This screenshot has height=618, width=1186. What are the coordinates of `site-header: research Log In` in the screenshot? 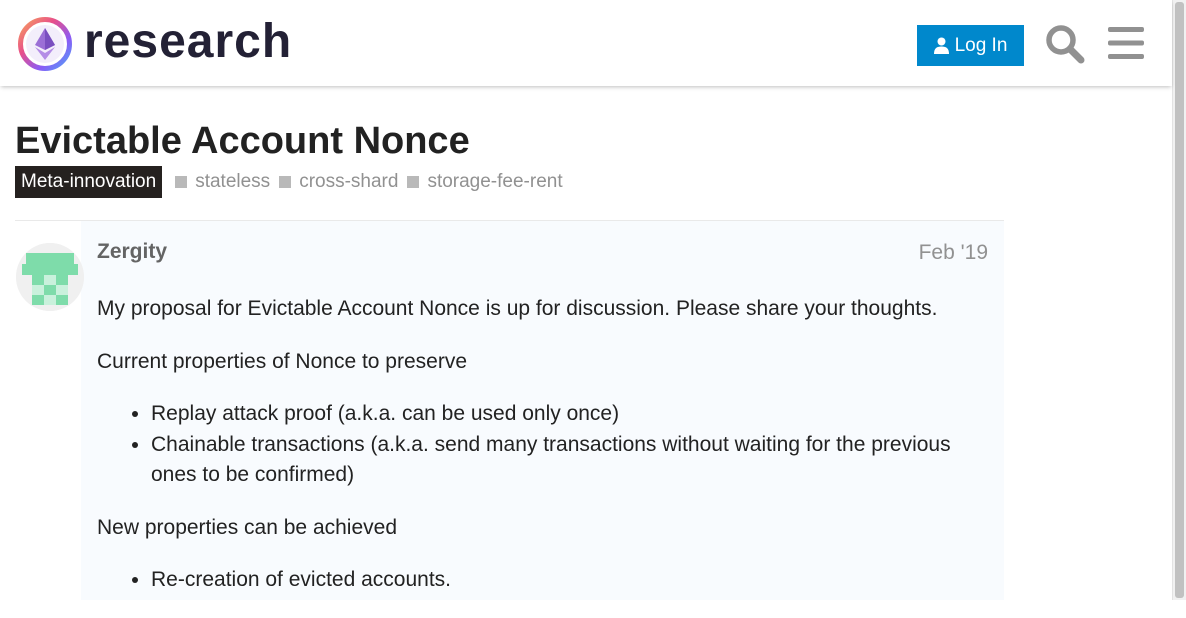 It's located at (586, 43).